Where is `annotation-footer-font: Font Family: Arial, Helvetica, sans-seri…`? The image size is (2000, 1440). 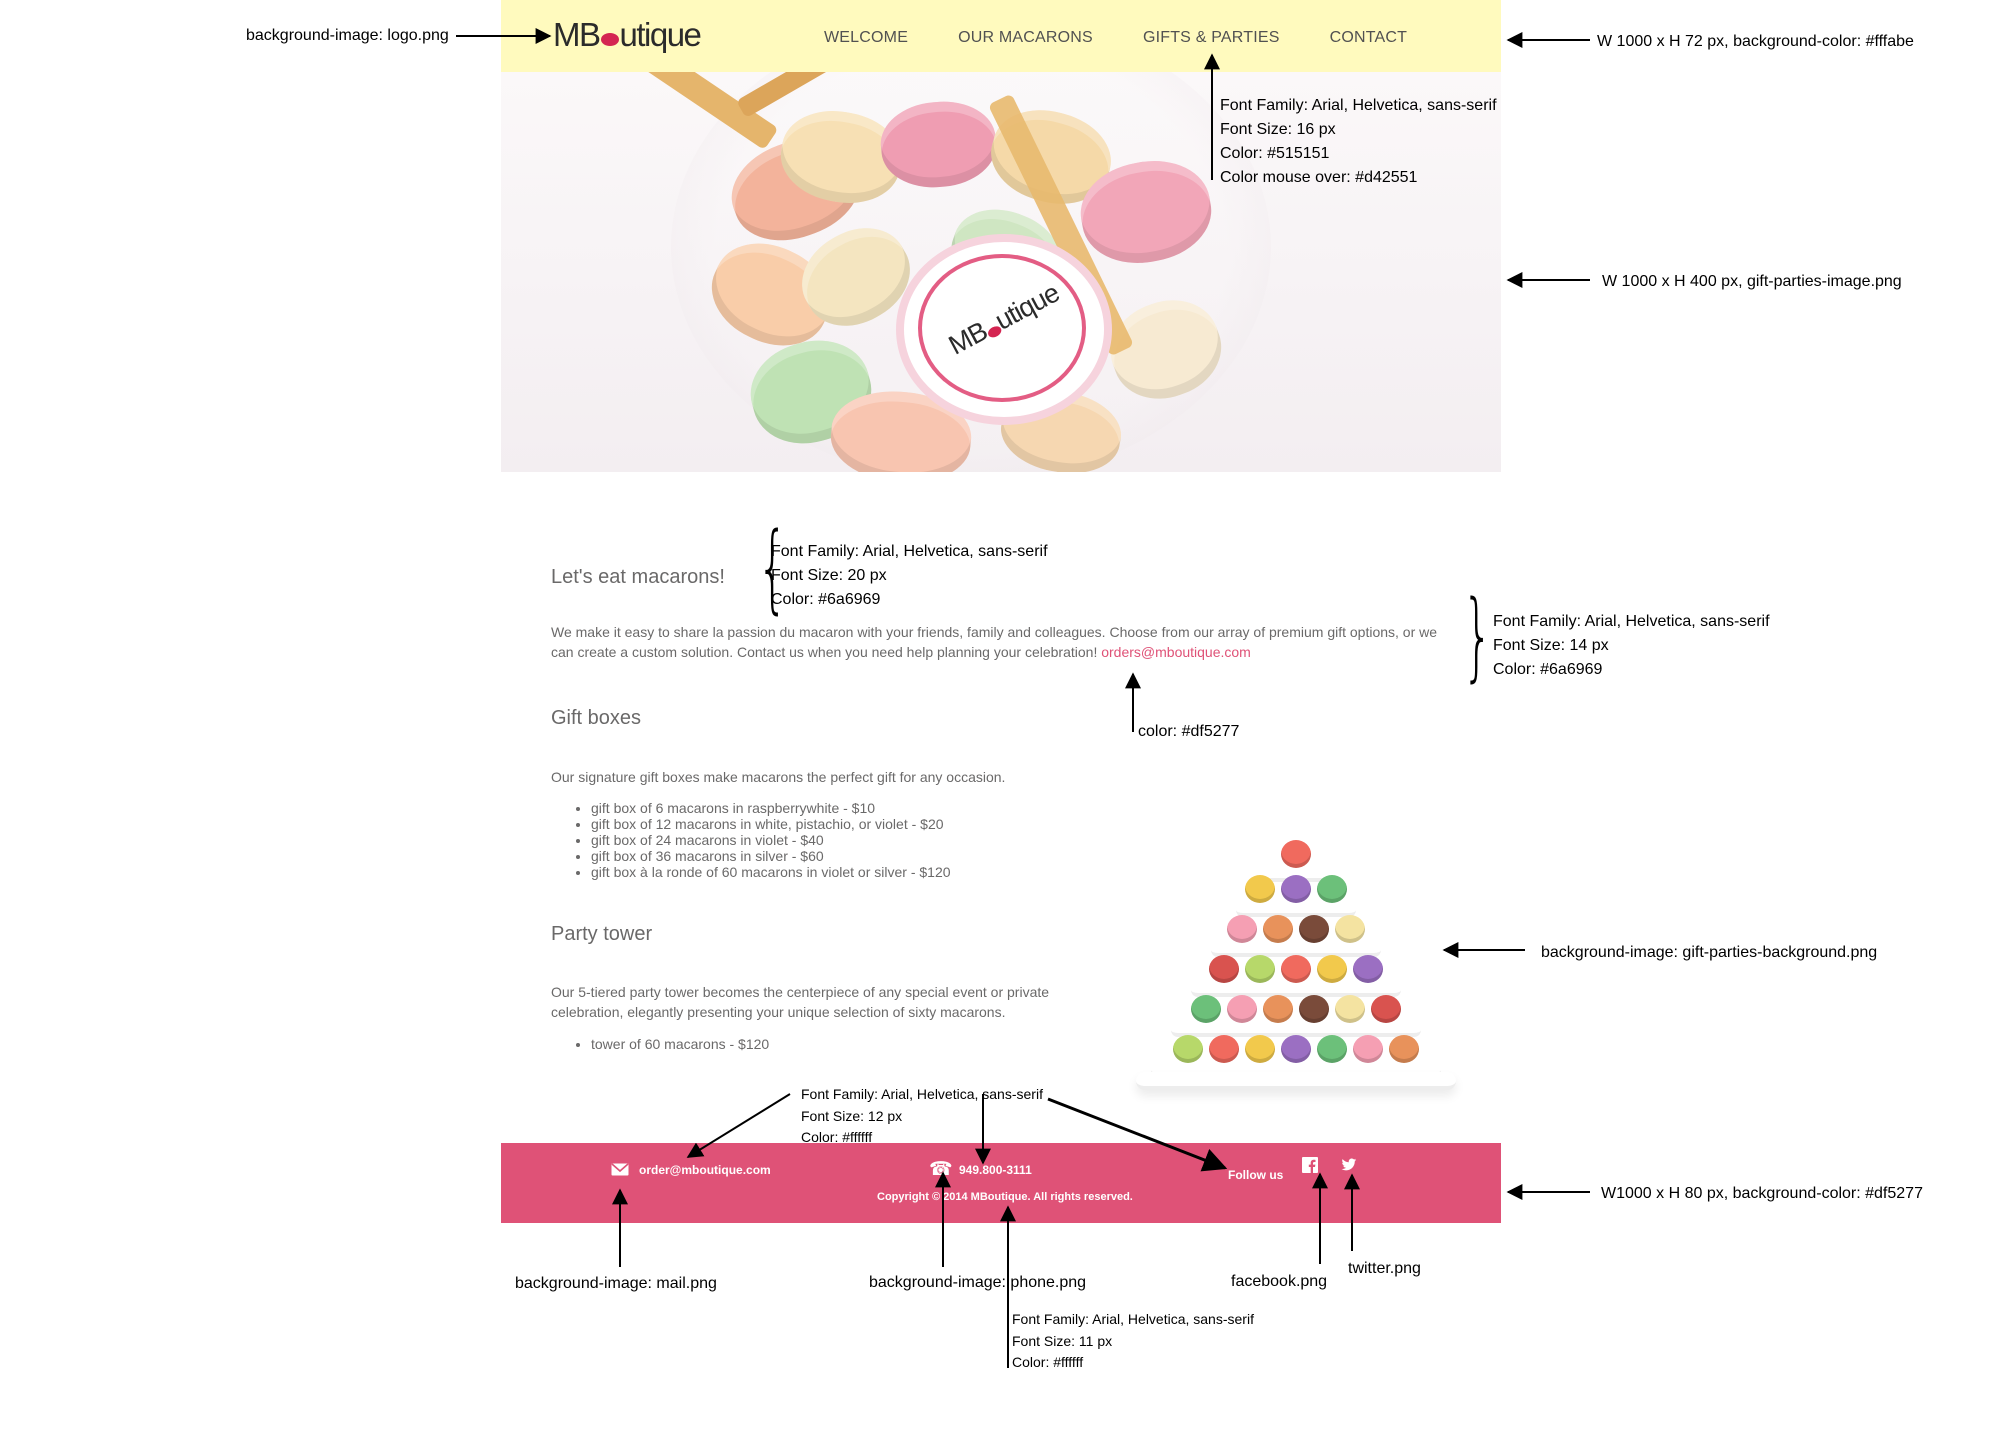
annotation-footer-font: Font Family: Arial, Helvetica, sans-seri… is located at coordinates (922, 1116).